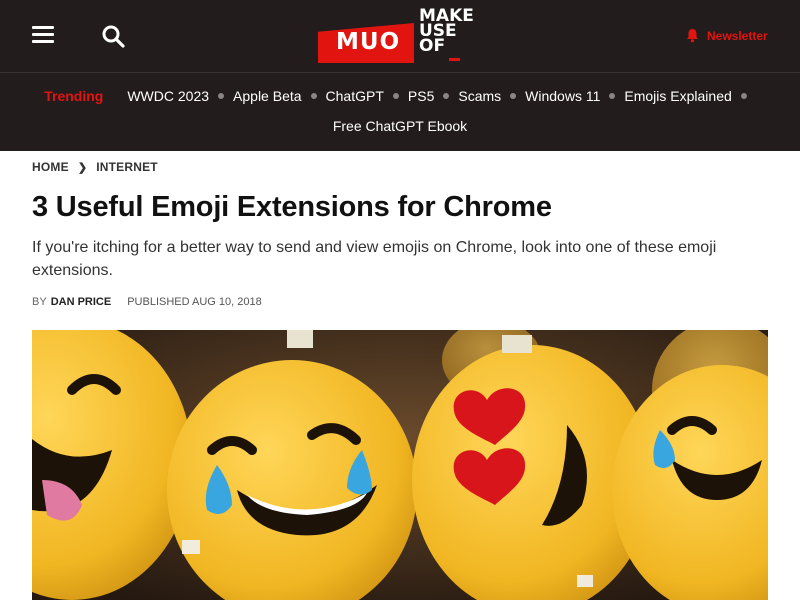  I want to click on trending-link: Emojis Explained, so click(677, 96).